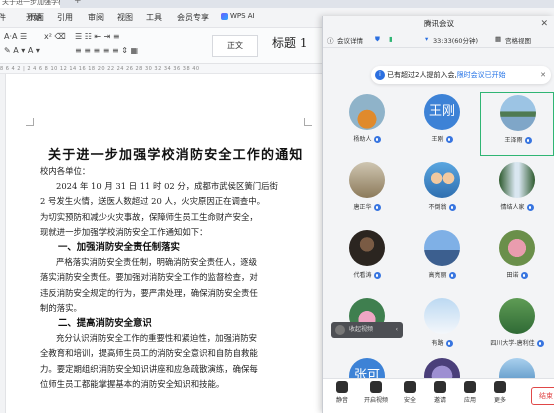  Describe the element at coordinates (440, 387) in the screenshot. I see `person-add-icon` at that location.